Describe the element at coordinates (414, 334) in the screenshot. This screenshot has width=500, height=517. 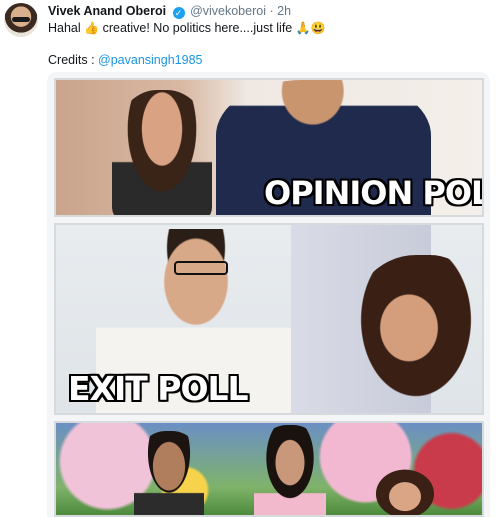
I see `woman-figure-smiling` at that location.